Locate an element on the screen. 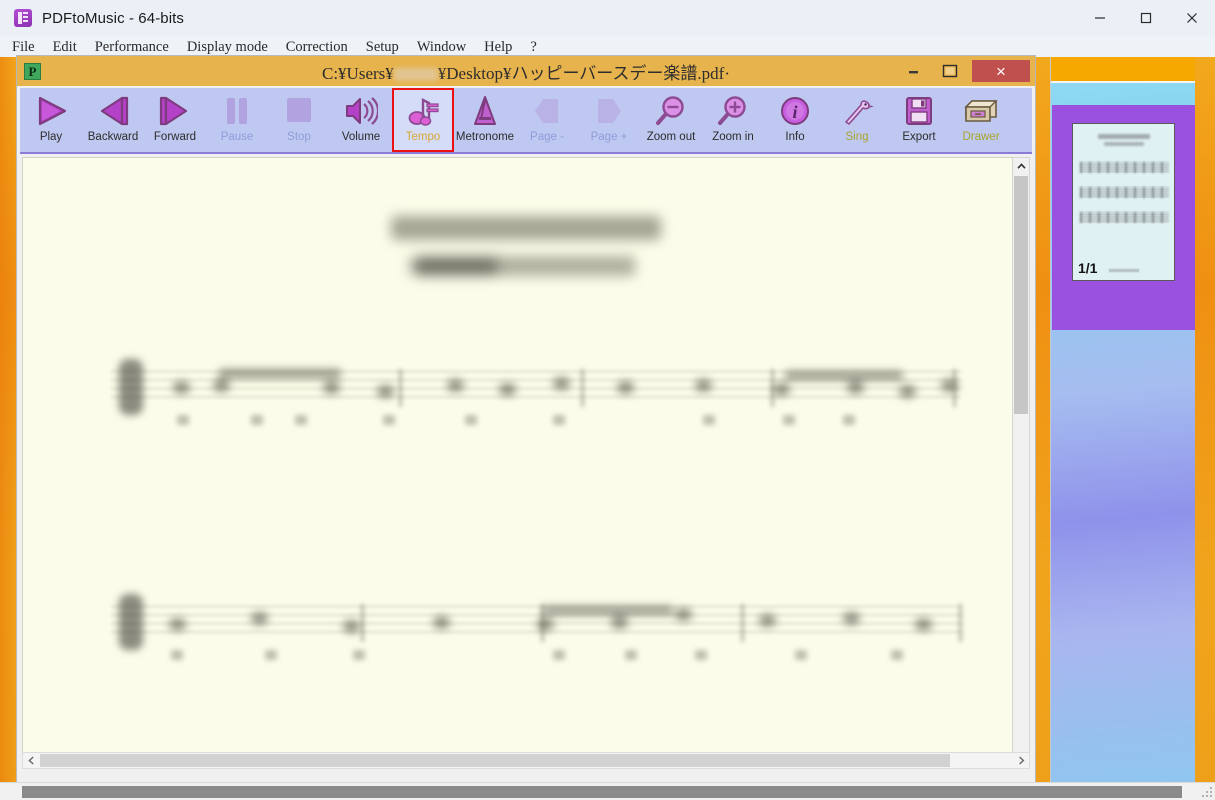 This screenshot has height=800, width=1215. toolbar-button-pause: Pause is located at coordinates (237, 120).